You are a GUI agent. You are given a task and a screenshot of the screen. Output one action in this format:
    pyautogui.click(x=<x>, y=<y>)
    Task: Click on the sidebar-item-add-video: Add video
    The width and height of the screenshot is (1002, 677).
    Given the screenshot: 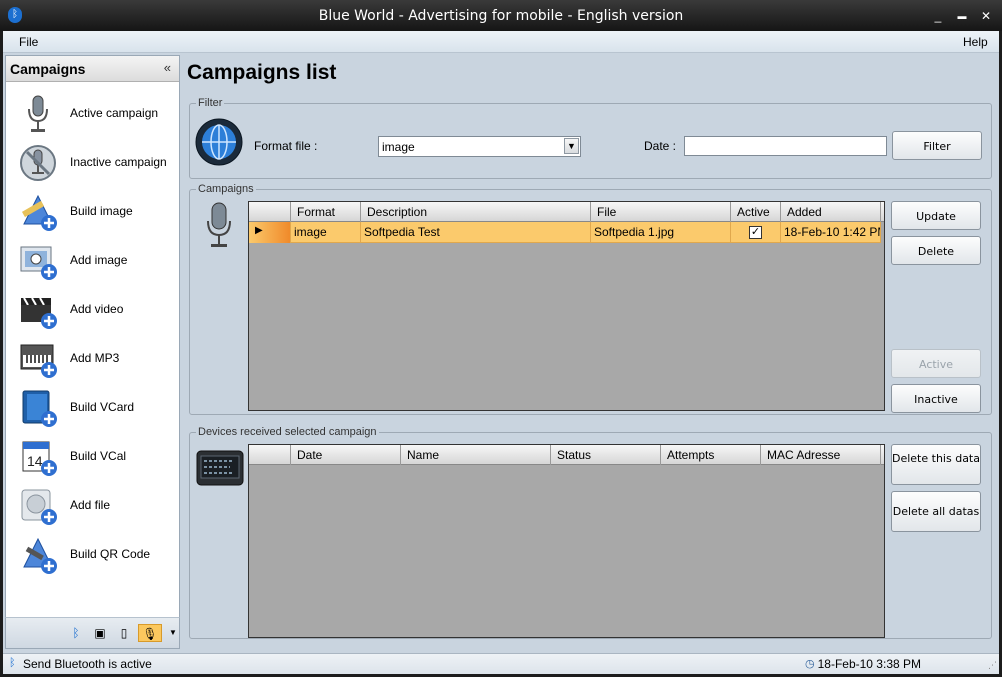 What is the action you would take?
    pyautogui.click(x=92, y=309)
    